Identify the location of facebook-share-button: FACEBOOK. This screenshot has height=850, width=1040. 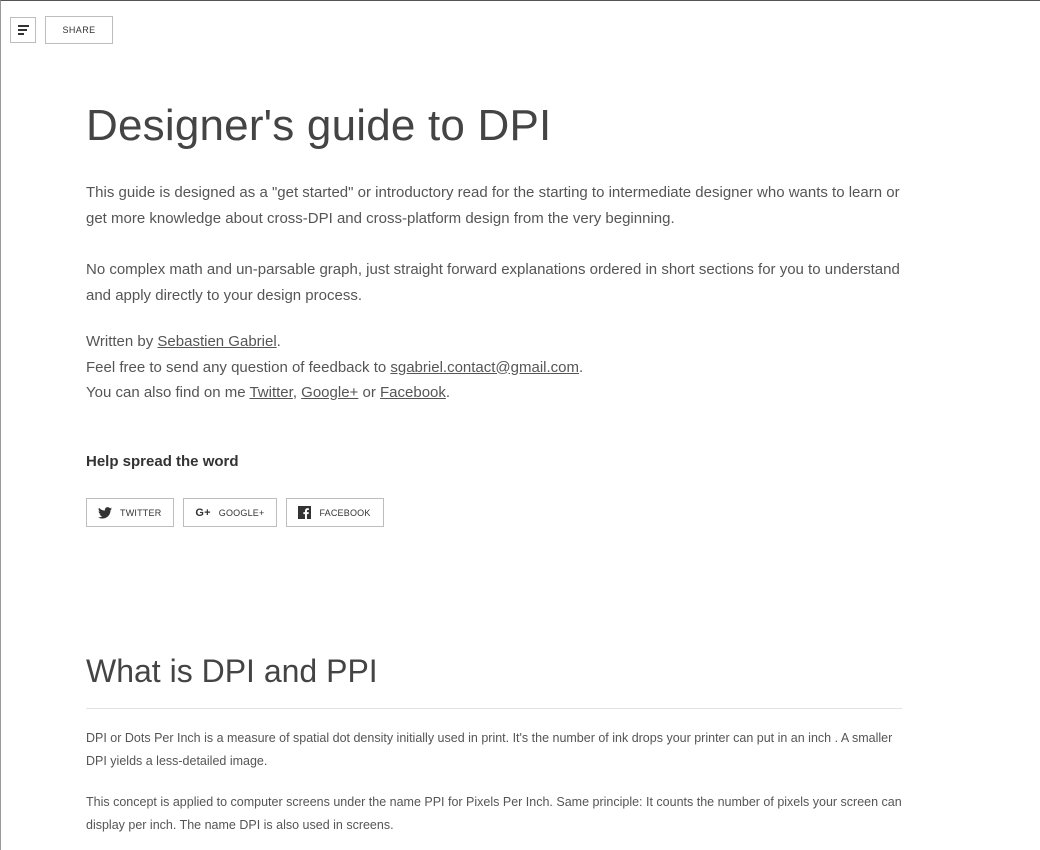
(335, 512).